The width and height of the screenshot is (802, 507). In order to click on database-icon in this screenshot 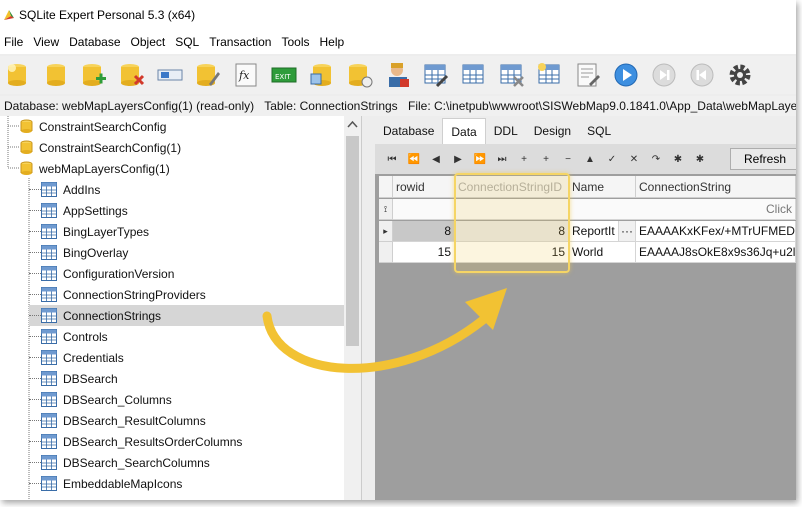, I will do `click(26, 147)`.